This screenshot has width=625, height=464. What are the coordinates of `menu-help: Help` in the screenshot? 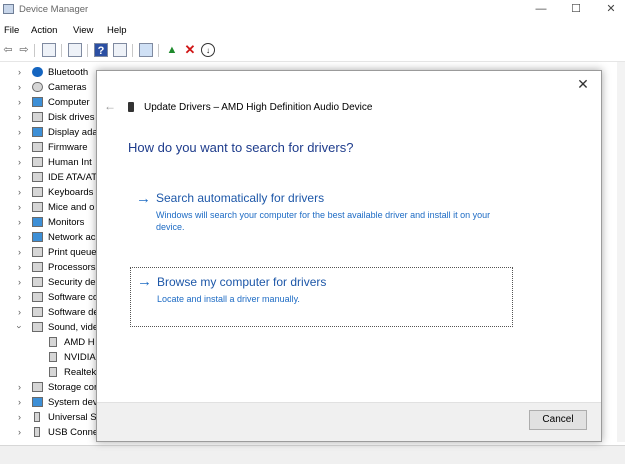 It's located at (117, 30).